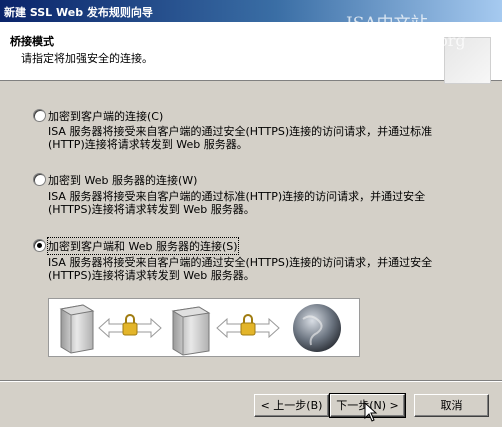 The image size is (502, 427). What do you see at coordinates (87, 58) in the screenshot?
I see `page-subtitle: 请指定将加强安全的连接。` at bounding box center [87, 58].